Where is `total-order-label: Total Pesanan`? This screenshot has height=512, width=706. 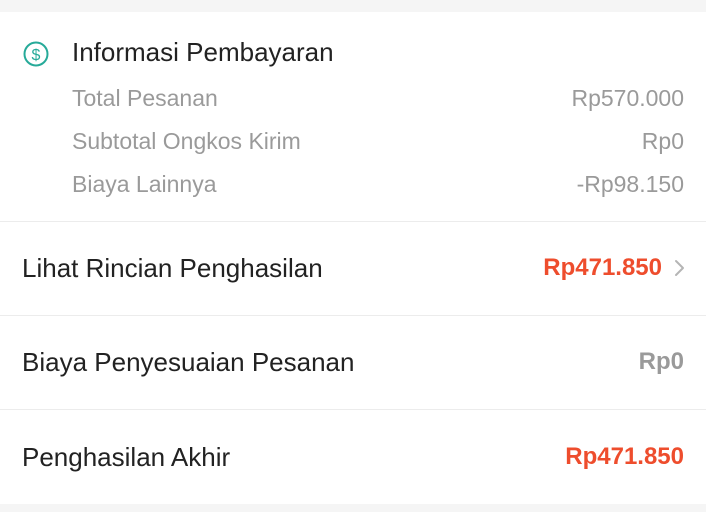
total-order-label: Total Pesanan is located at coordinates (145, 97).